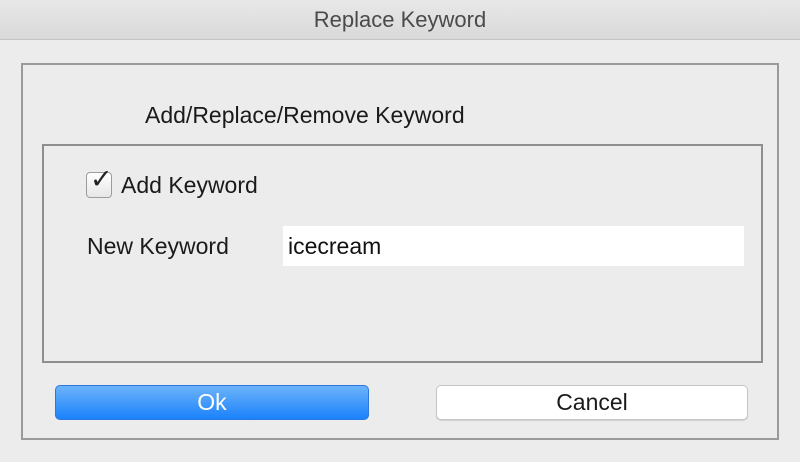 This screenshot has height=462, width=800. What do you see at coordinates (212, 402) in the screenshot?
I see `ok-button: Ok` at bounding box center [212, 402].